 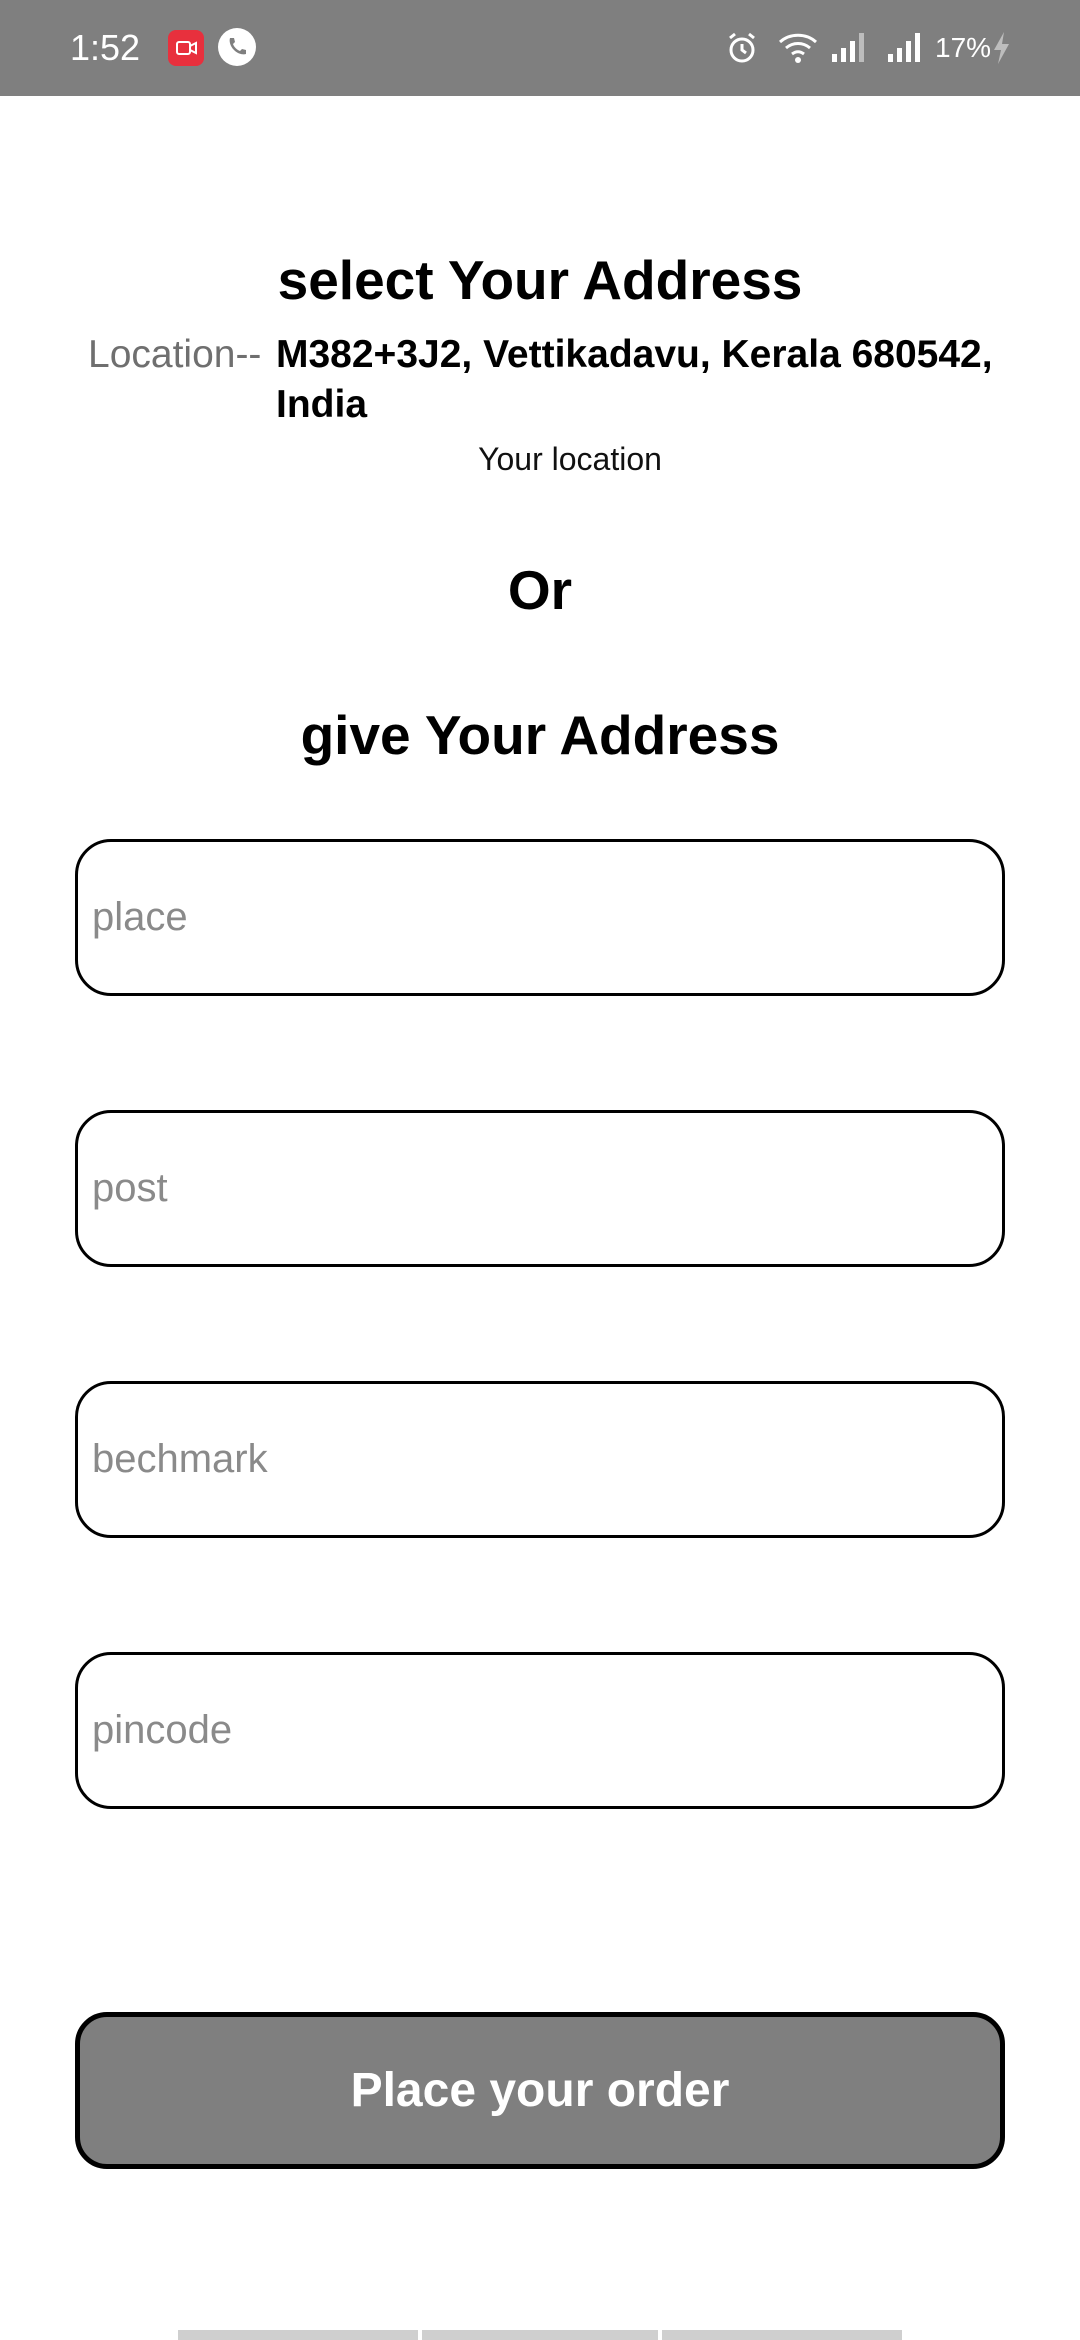 I want to click on status-time: 1:52, so click(x=105, y=47).